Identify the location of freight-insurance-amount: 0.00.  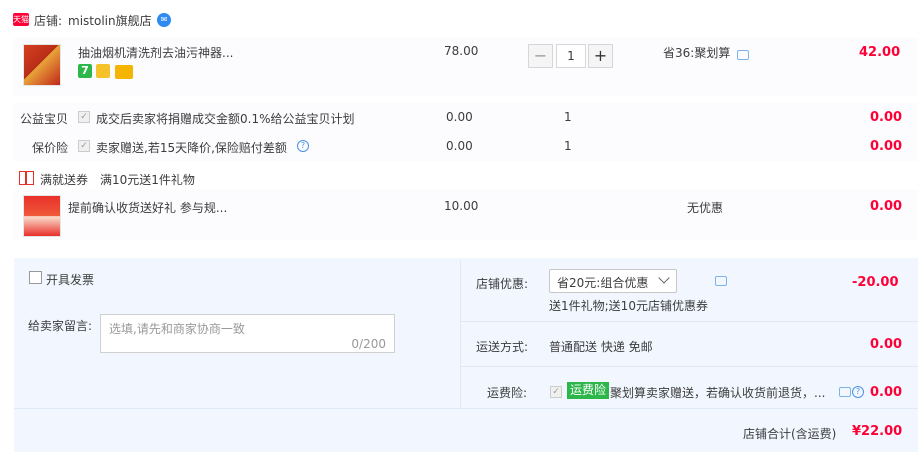
(886, 392).